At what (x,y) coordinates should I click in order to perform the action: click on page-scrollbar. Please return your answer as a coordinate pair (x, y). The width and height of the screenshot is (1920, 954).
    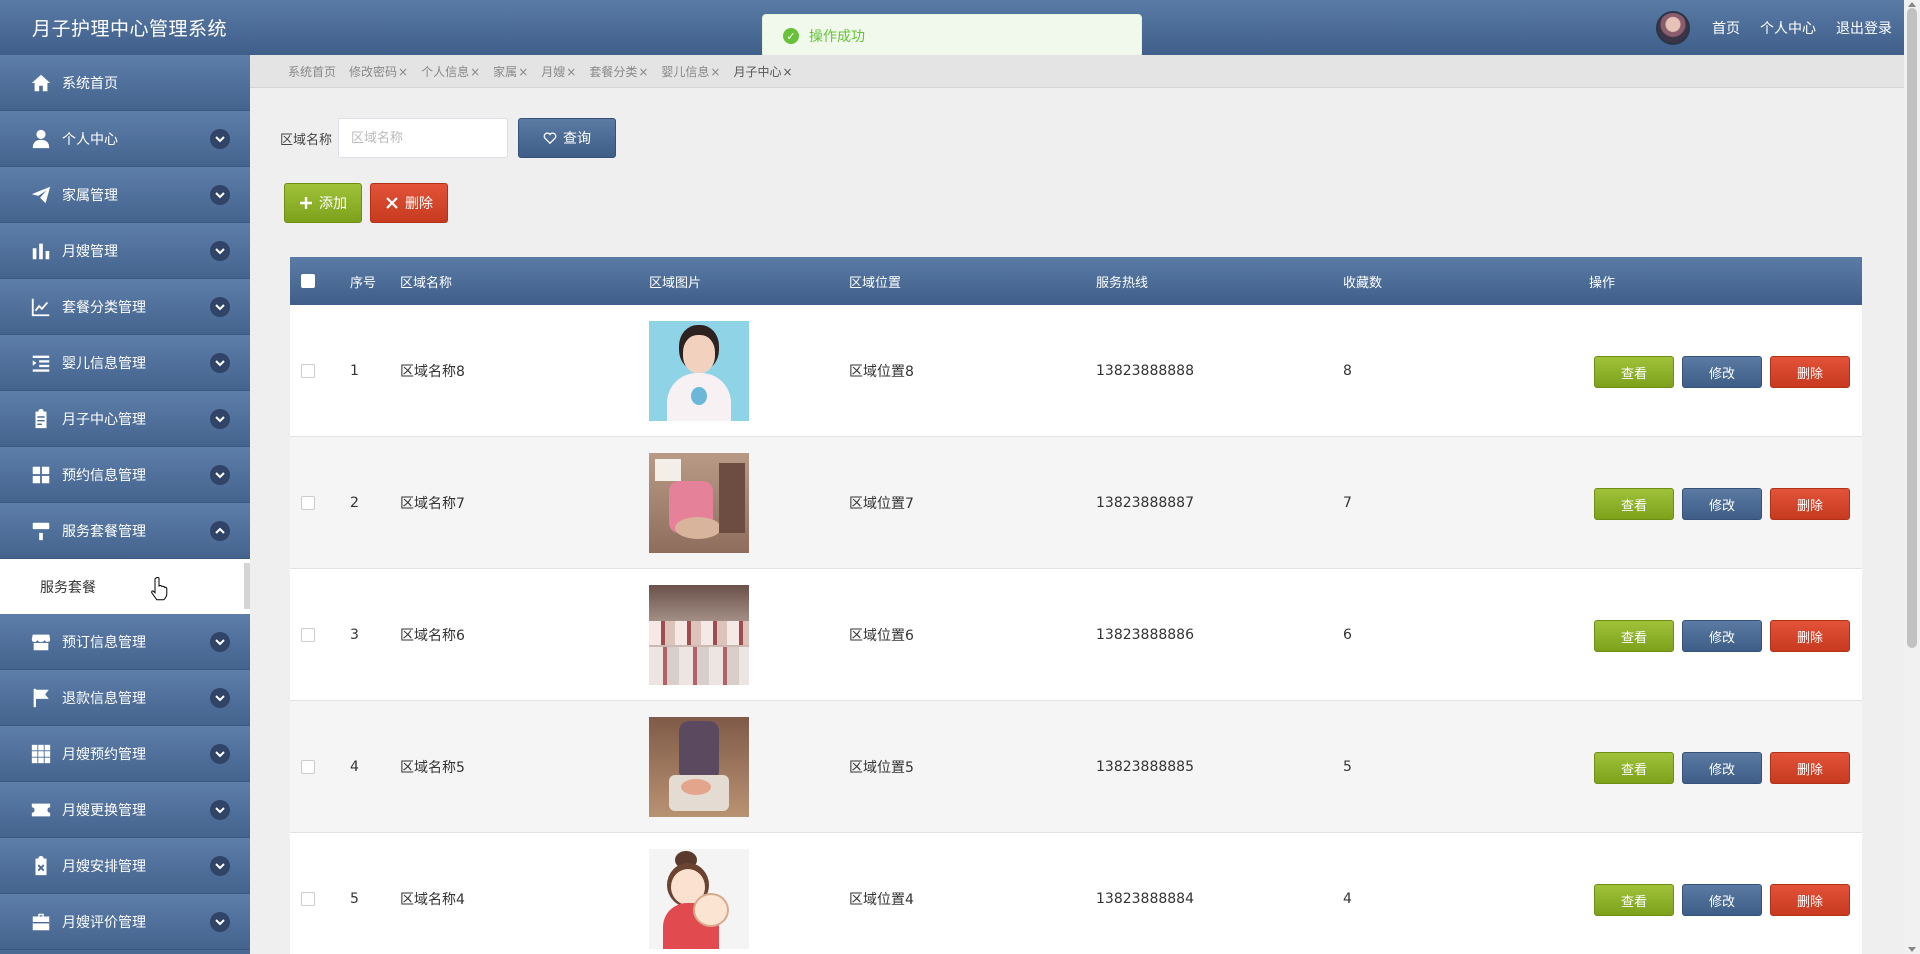
    Looking at the image, I should click on (1912, 477).